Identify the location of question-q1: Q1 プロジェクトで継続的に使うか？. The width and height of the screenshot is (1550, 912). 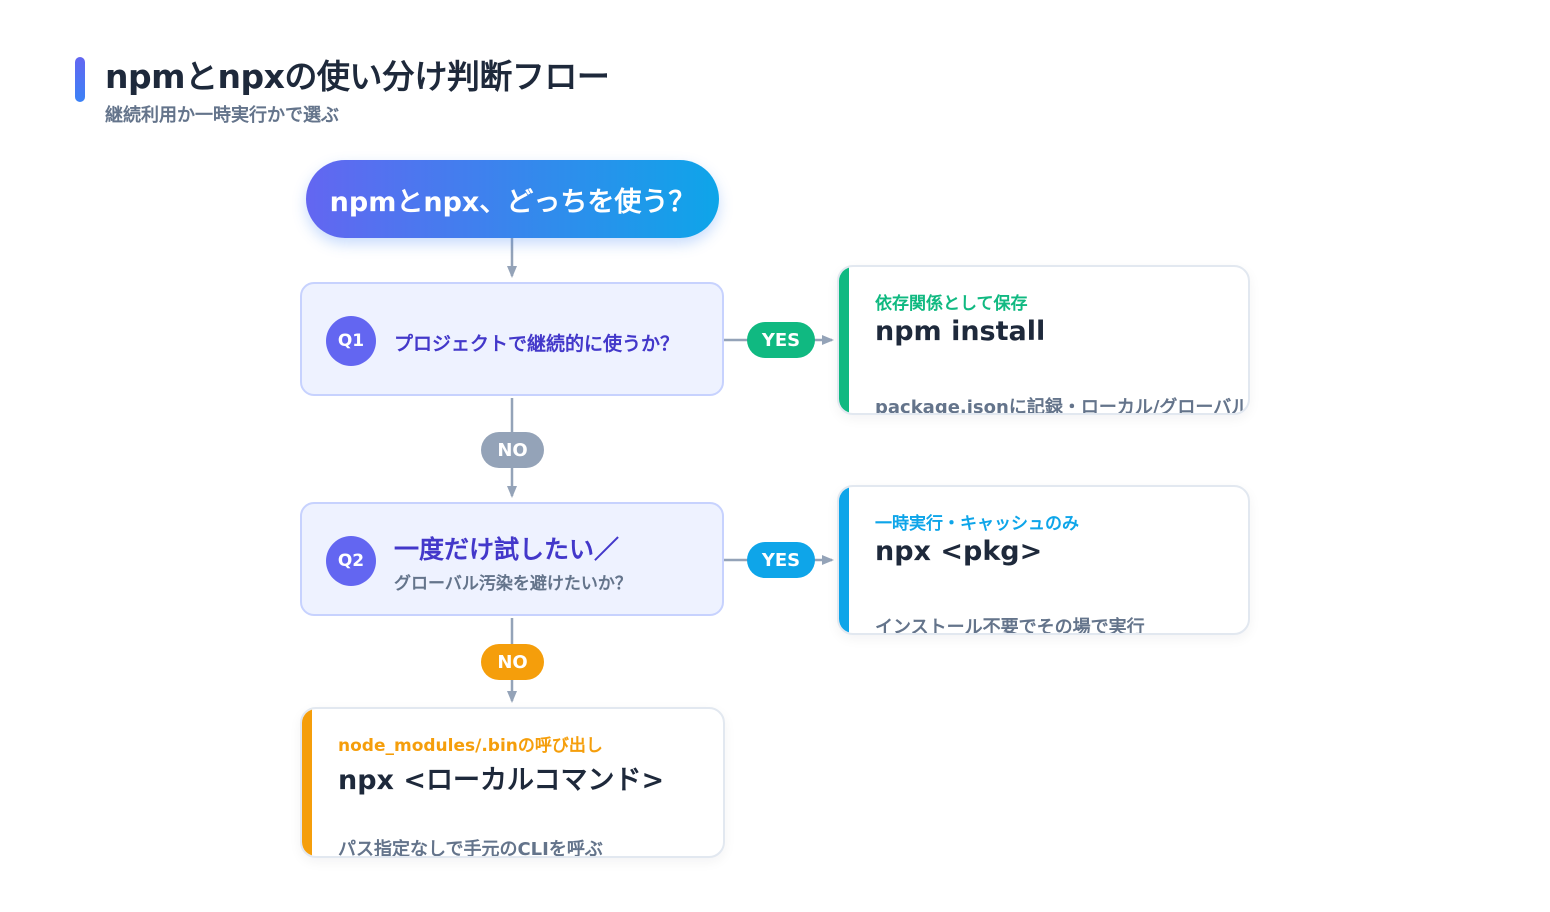
(512, 339).